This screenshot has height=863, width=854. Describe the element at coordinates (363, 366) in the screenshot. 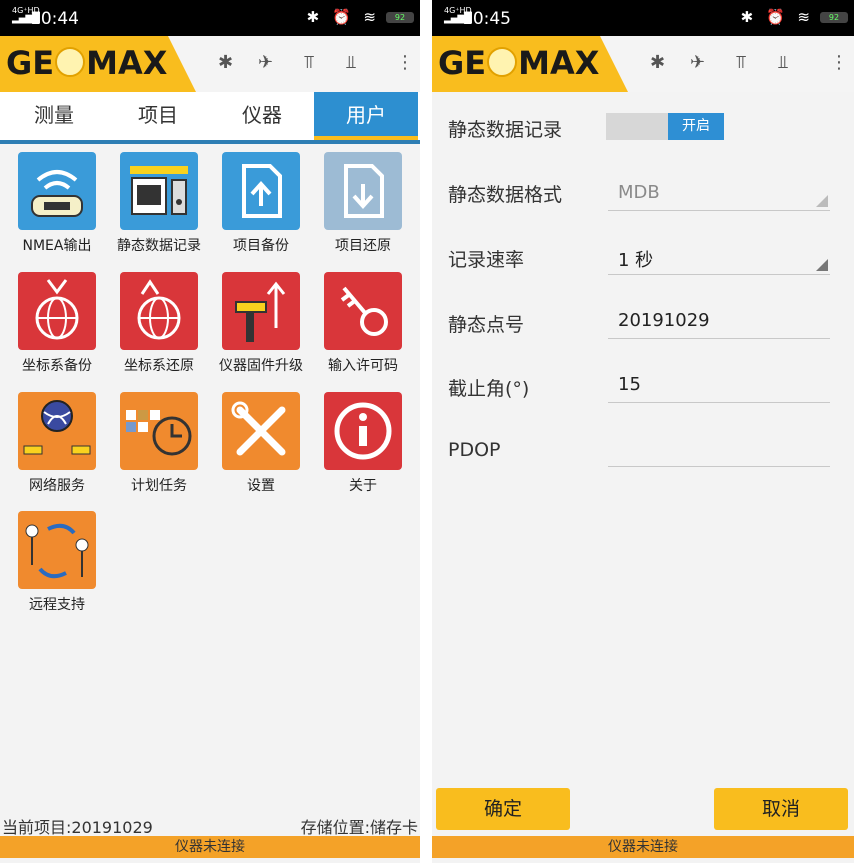

I see `grid-label: 输入许可码` at that location.